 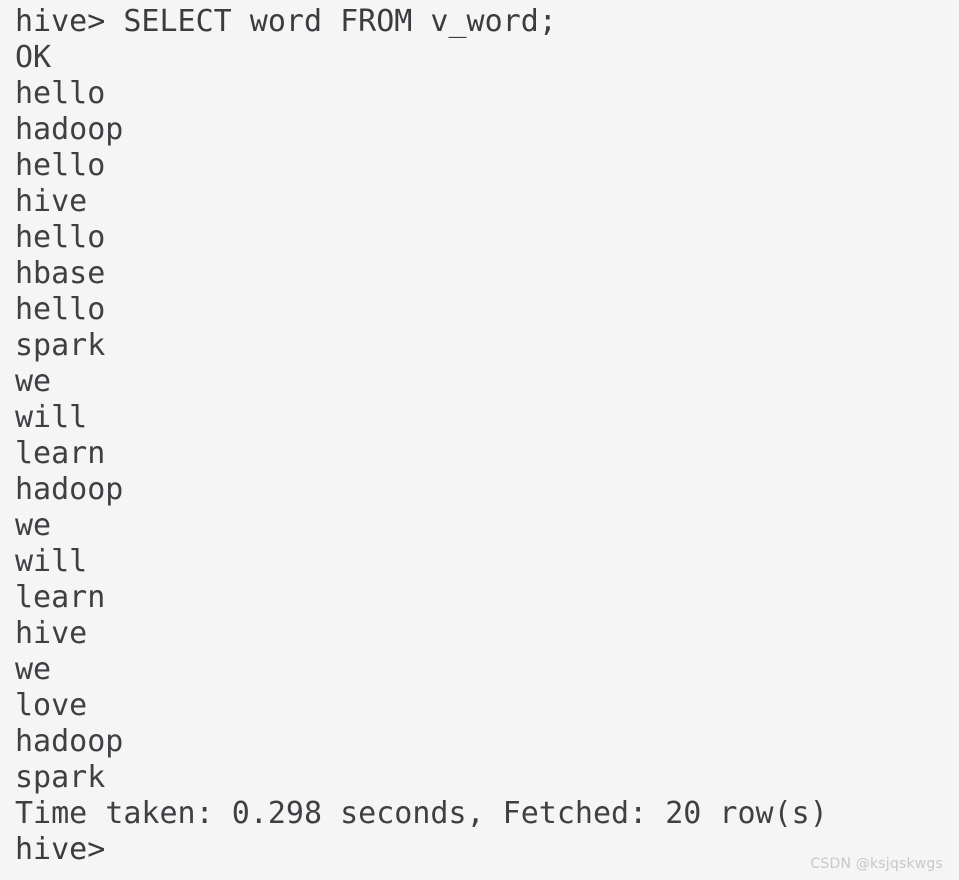 What do you see at coordinates (876, 864) in the screenshot?
I see `csdn-watermark: CSDN @ksjqskwgs` at bounding box center [876, 864].